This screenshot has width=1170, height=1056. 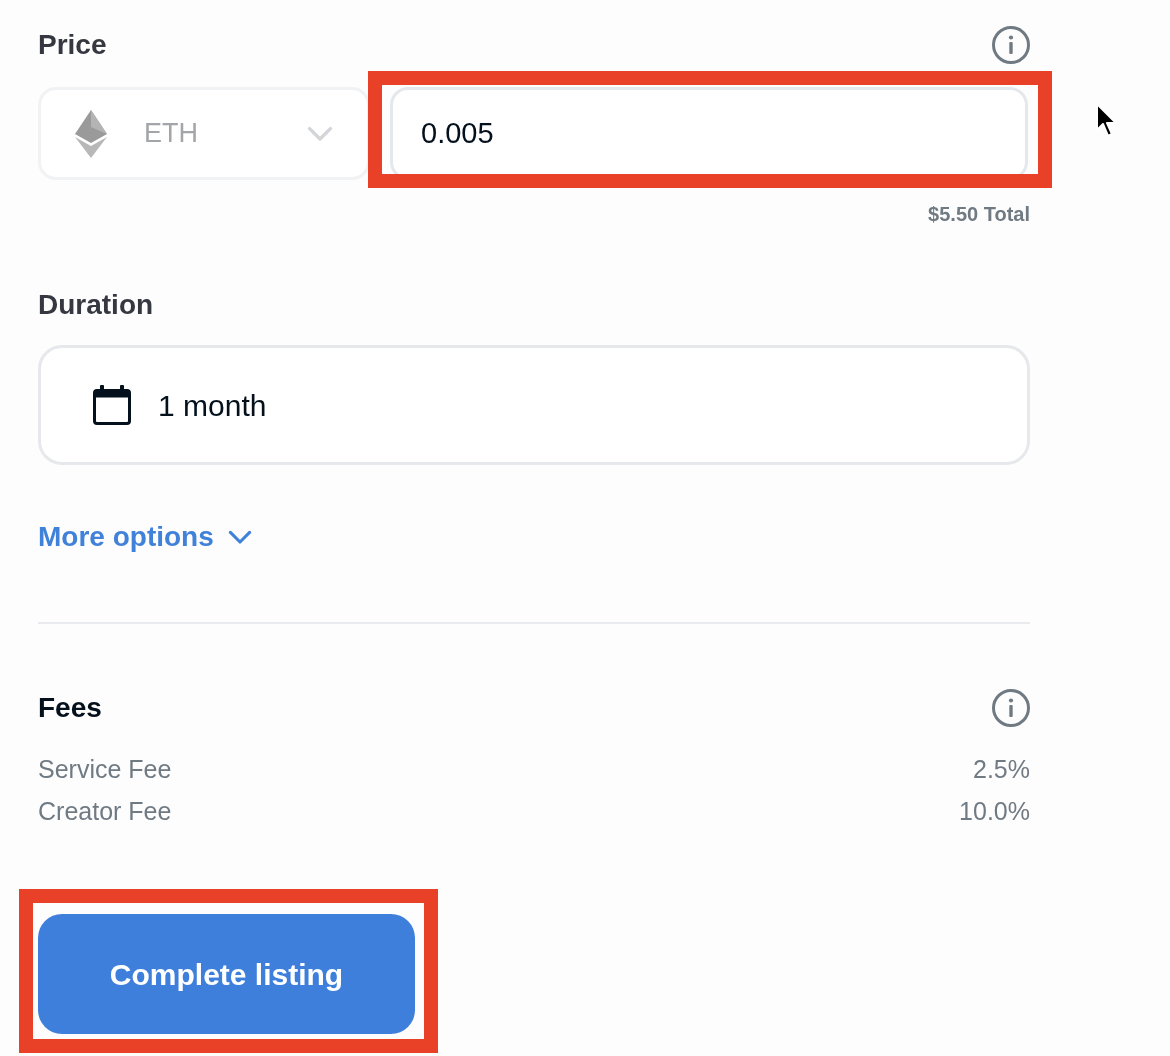 What do you see at coordinates (72, 45) in the screenshot?
I see `price-label: Price` at bounding box center [72, 45].